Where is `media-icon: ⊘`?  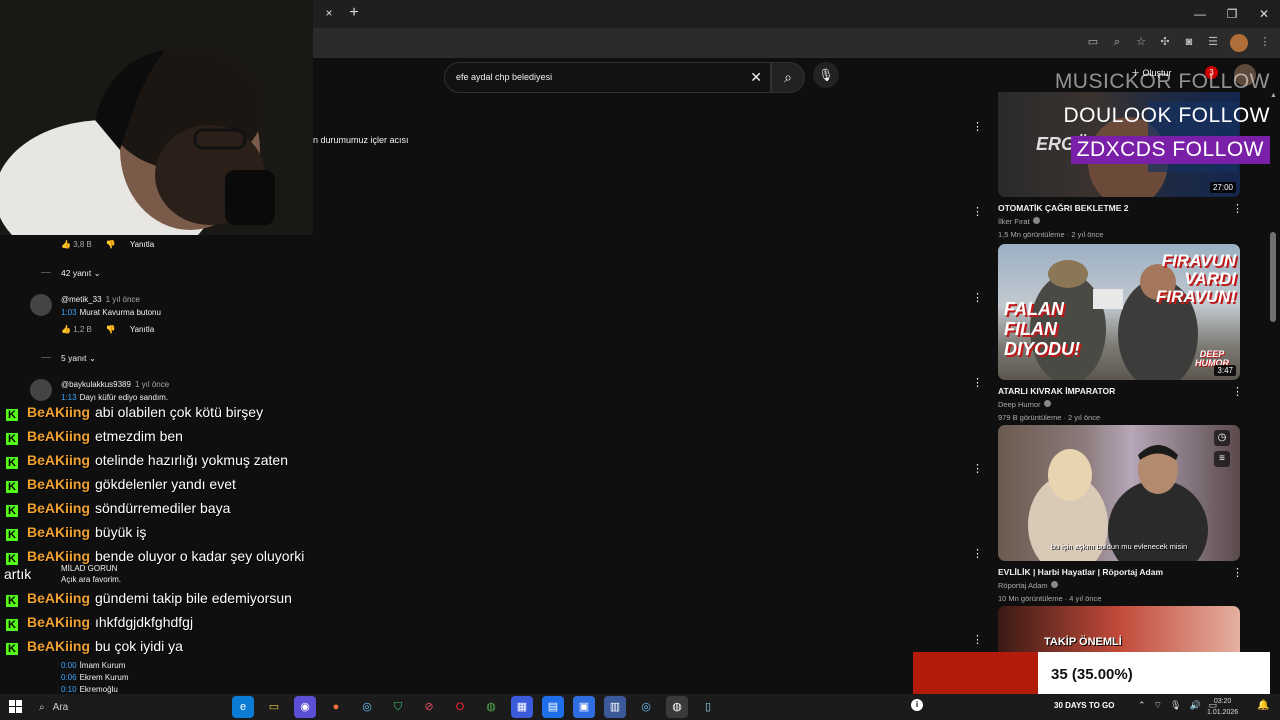
media-icon: ⊘ is located at coordinates (429, 707).